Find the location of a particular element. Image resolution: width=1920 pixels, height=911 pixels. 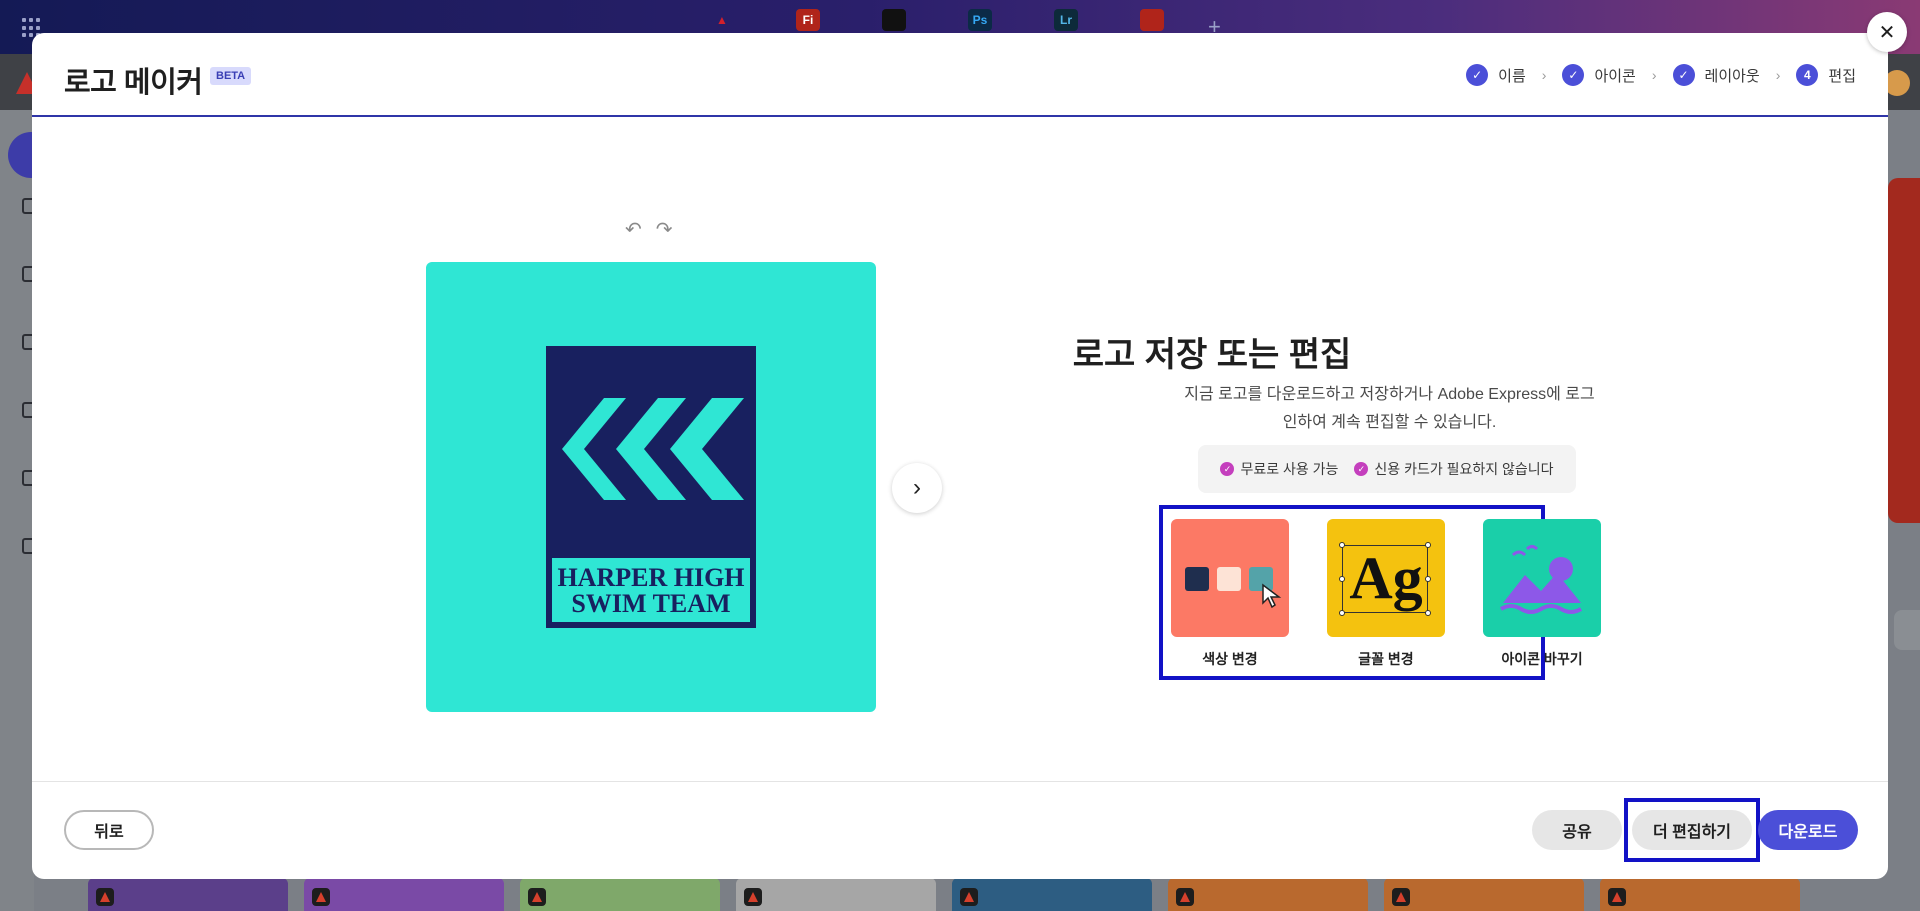

cursor-icon is located at coordinates (1272, 596).